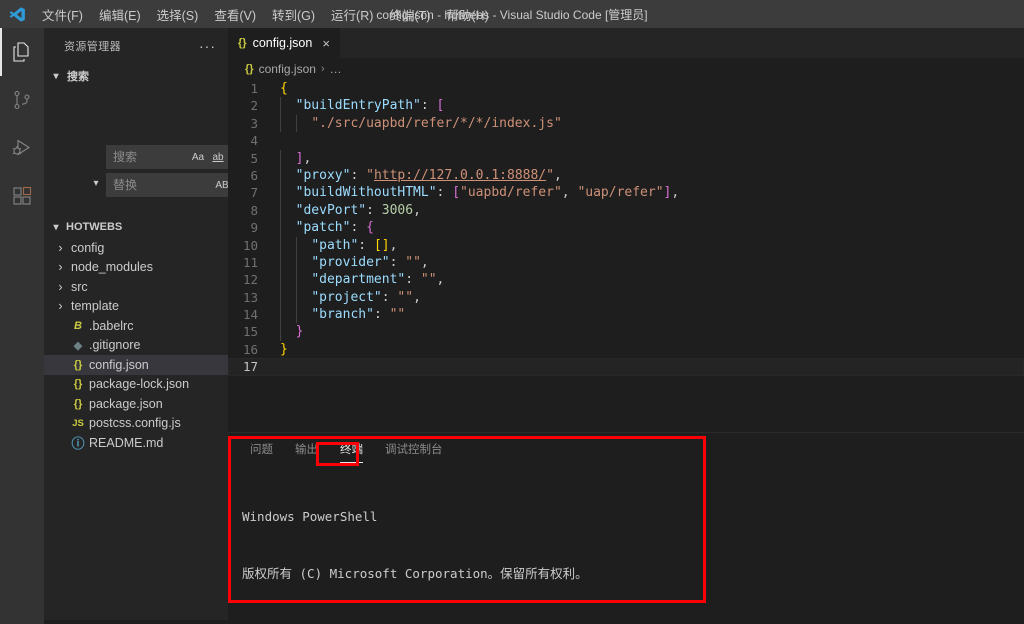  Describe the element at coordinates (119, 364) in the screenshot. I see `tree-item-label: config.json` at that location.